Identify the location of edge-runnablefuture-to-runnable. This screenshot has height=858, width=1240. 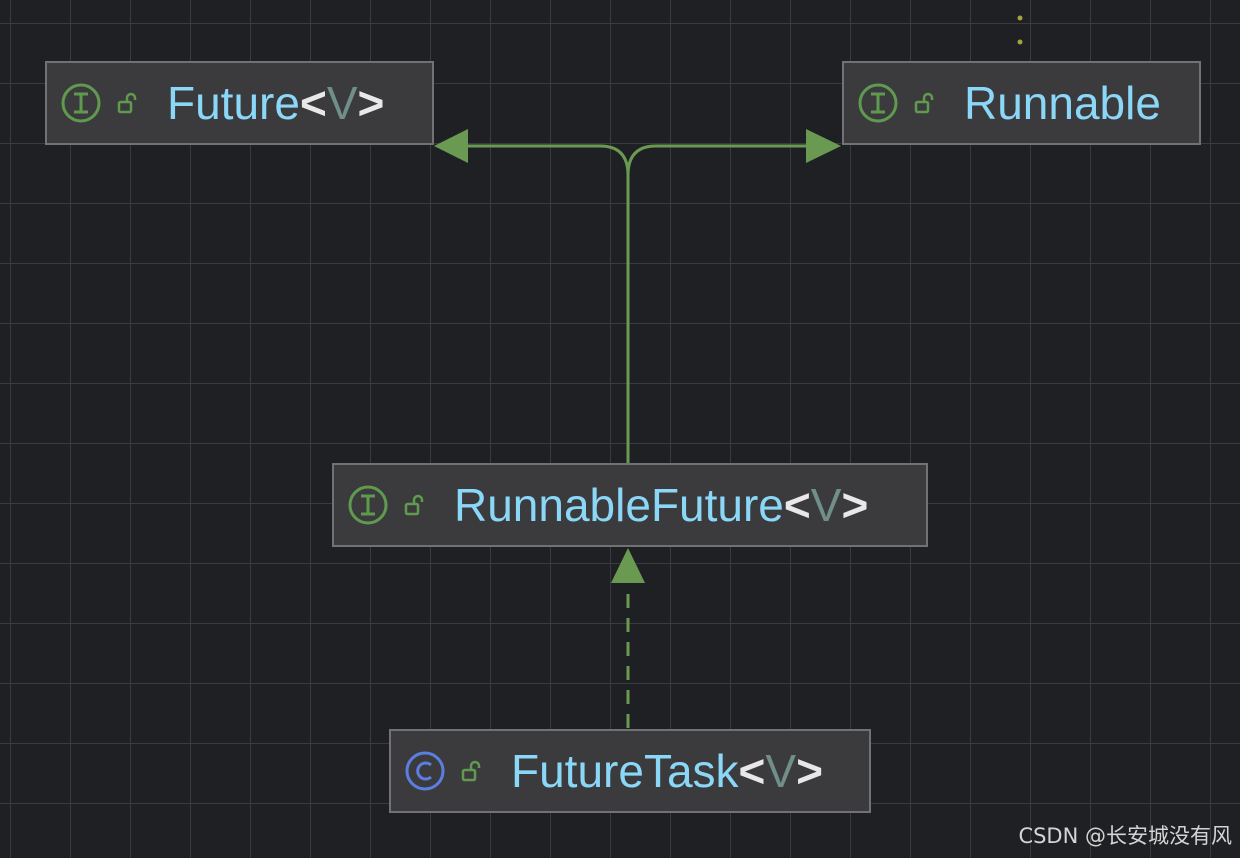
(716, 160).